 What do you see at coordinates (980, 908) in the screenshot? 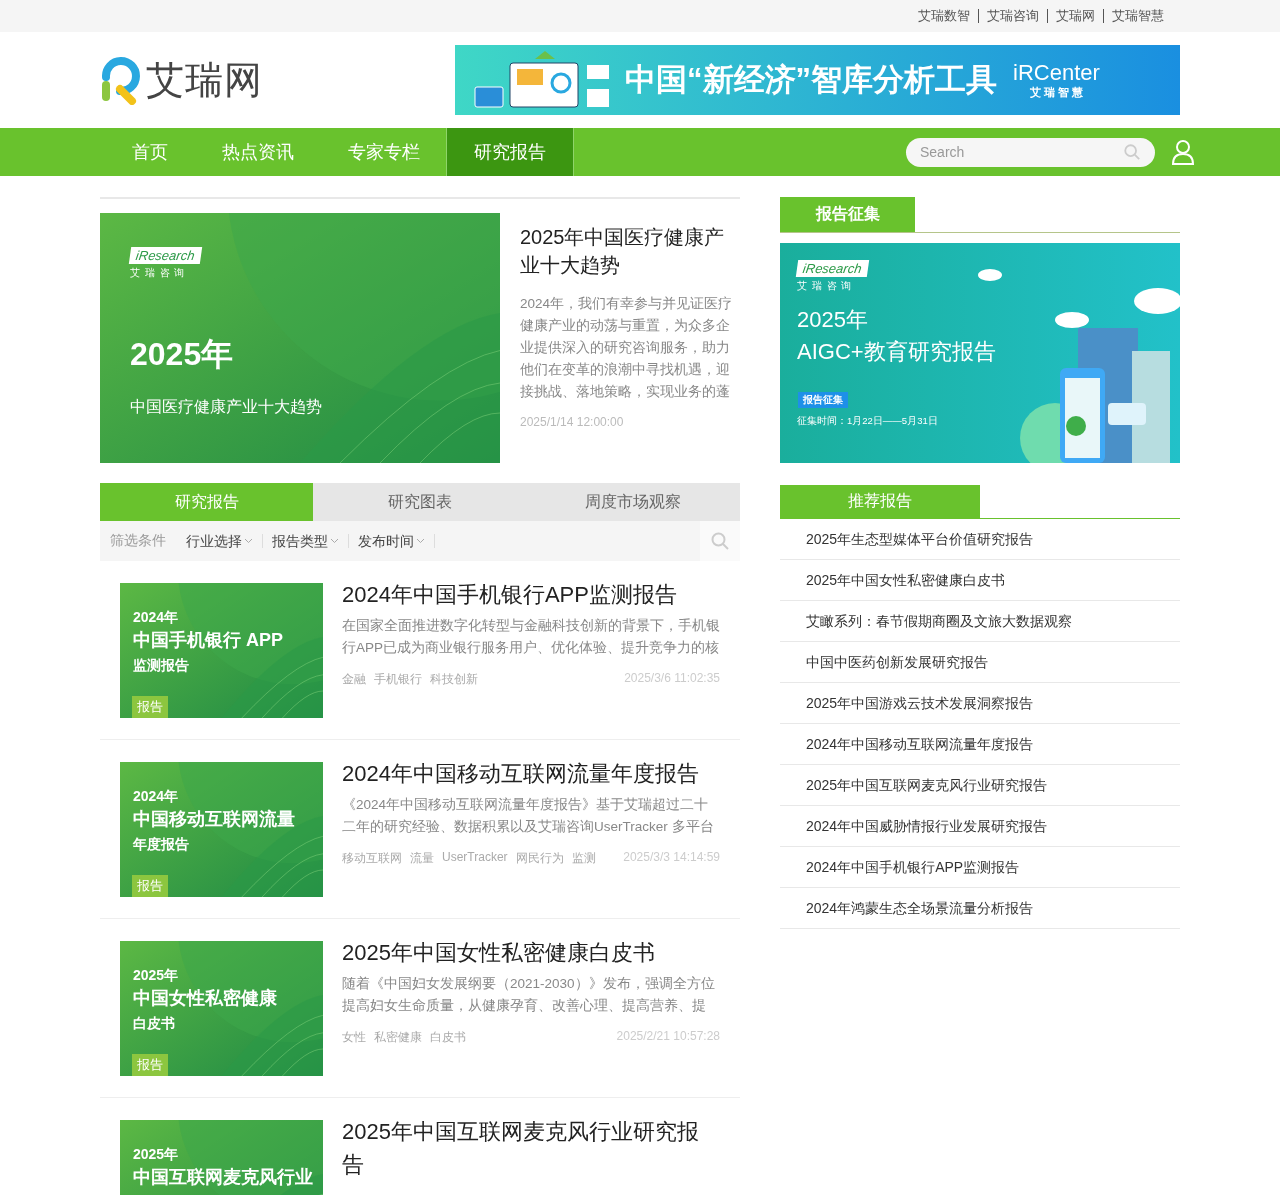
I see `report-link: 2024年鸿蒙生态全场景流量分析报告` at bounding box center [980, 908].